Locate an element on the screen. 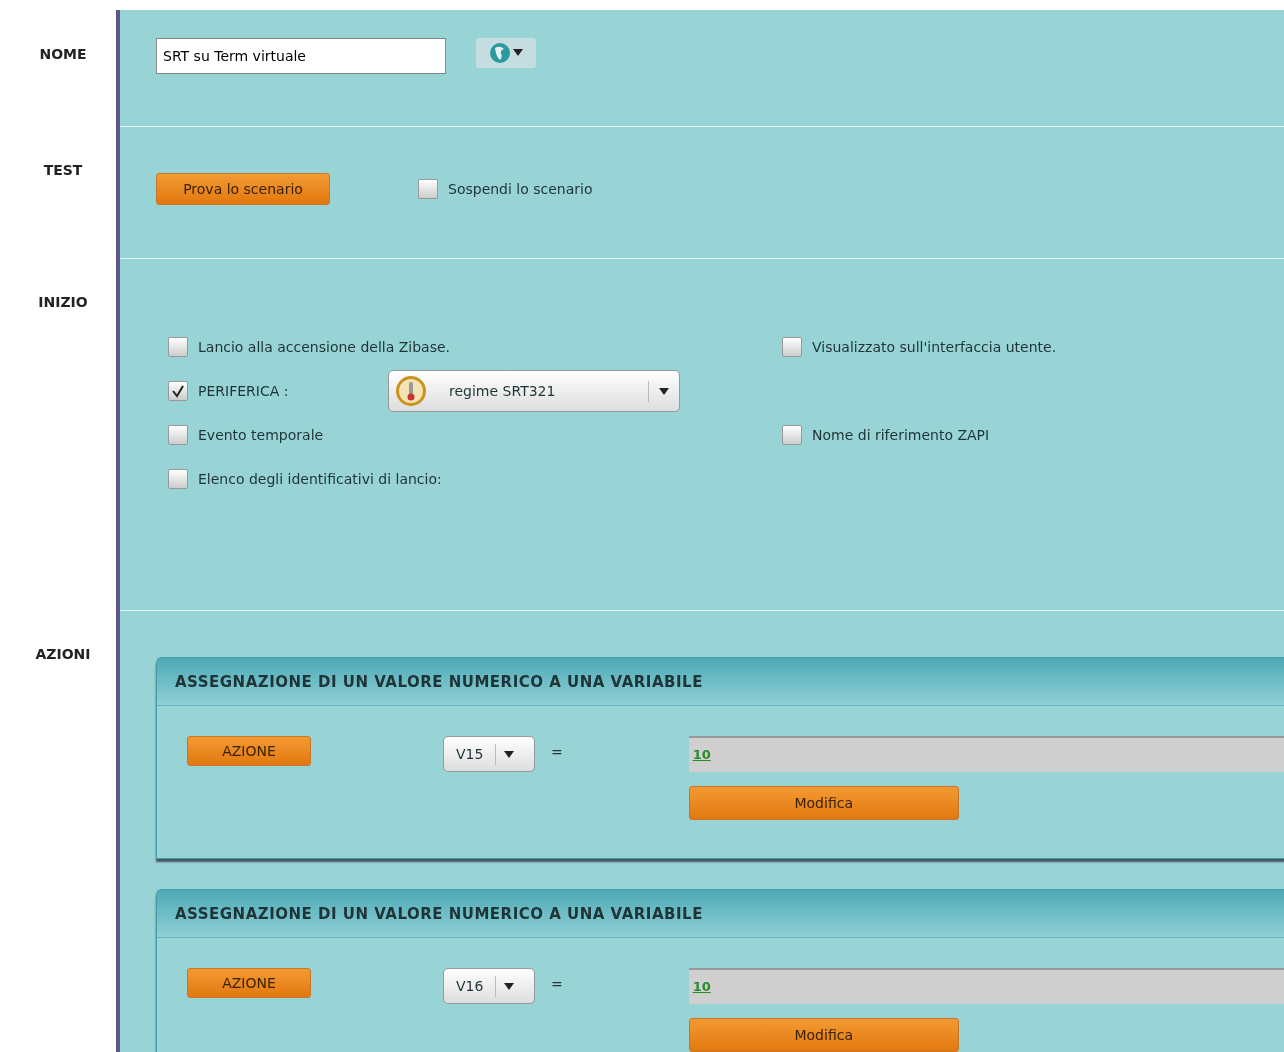 The image size is (1284, 1052). section-label: TEST is located at coordinates (63, 170).